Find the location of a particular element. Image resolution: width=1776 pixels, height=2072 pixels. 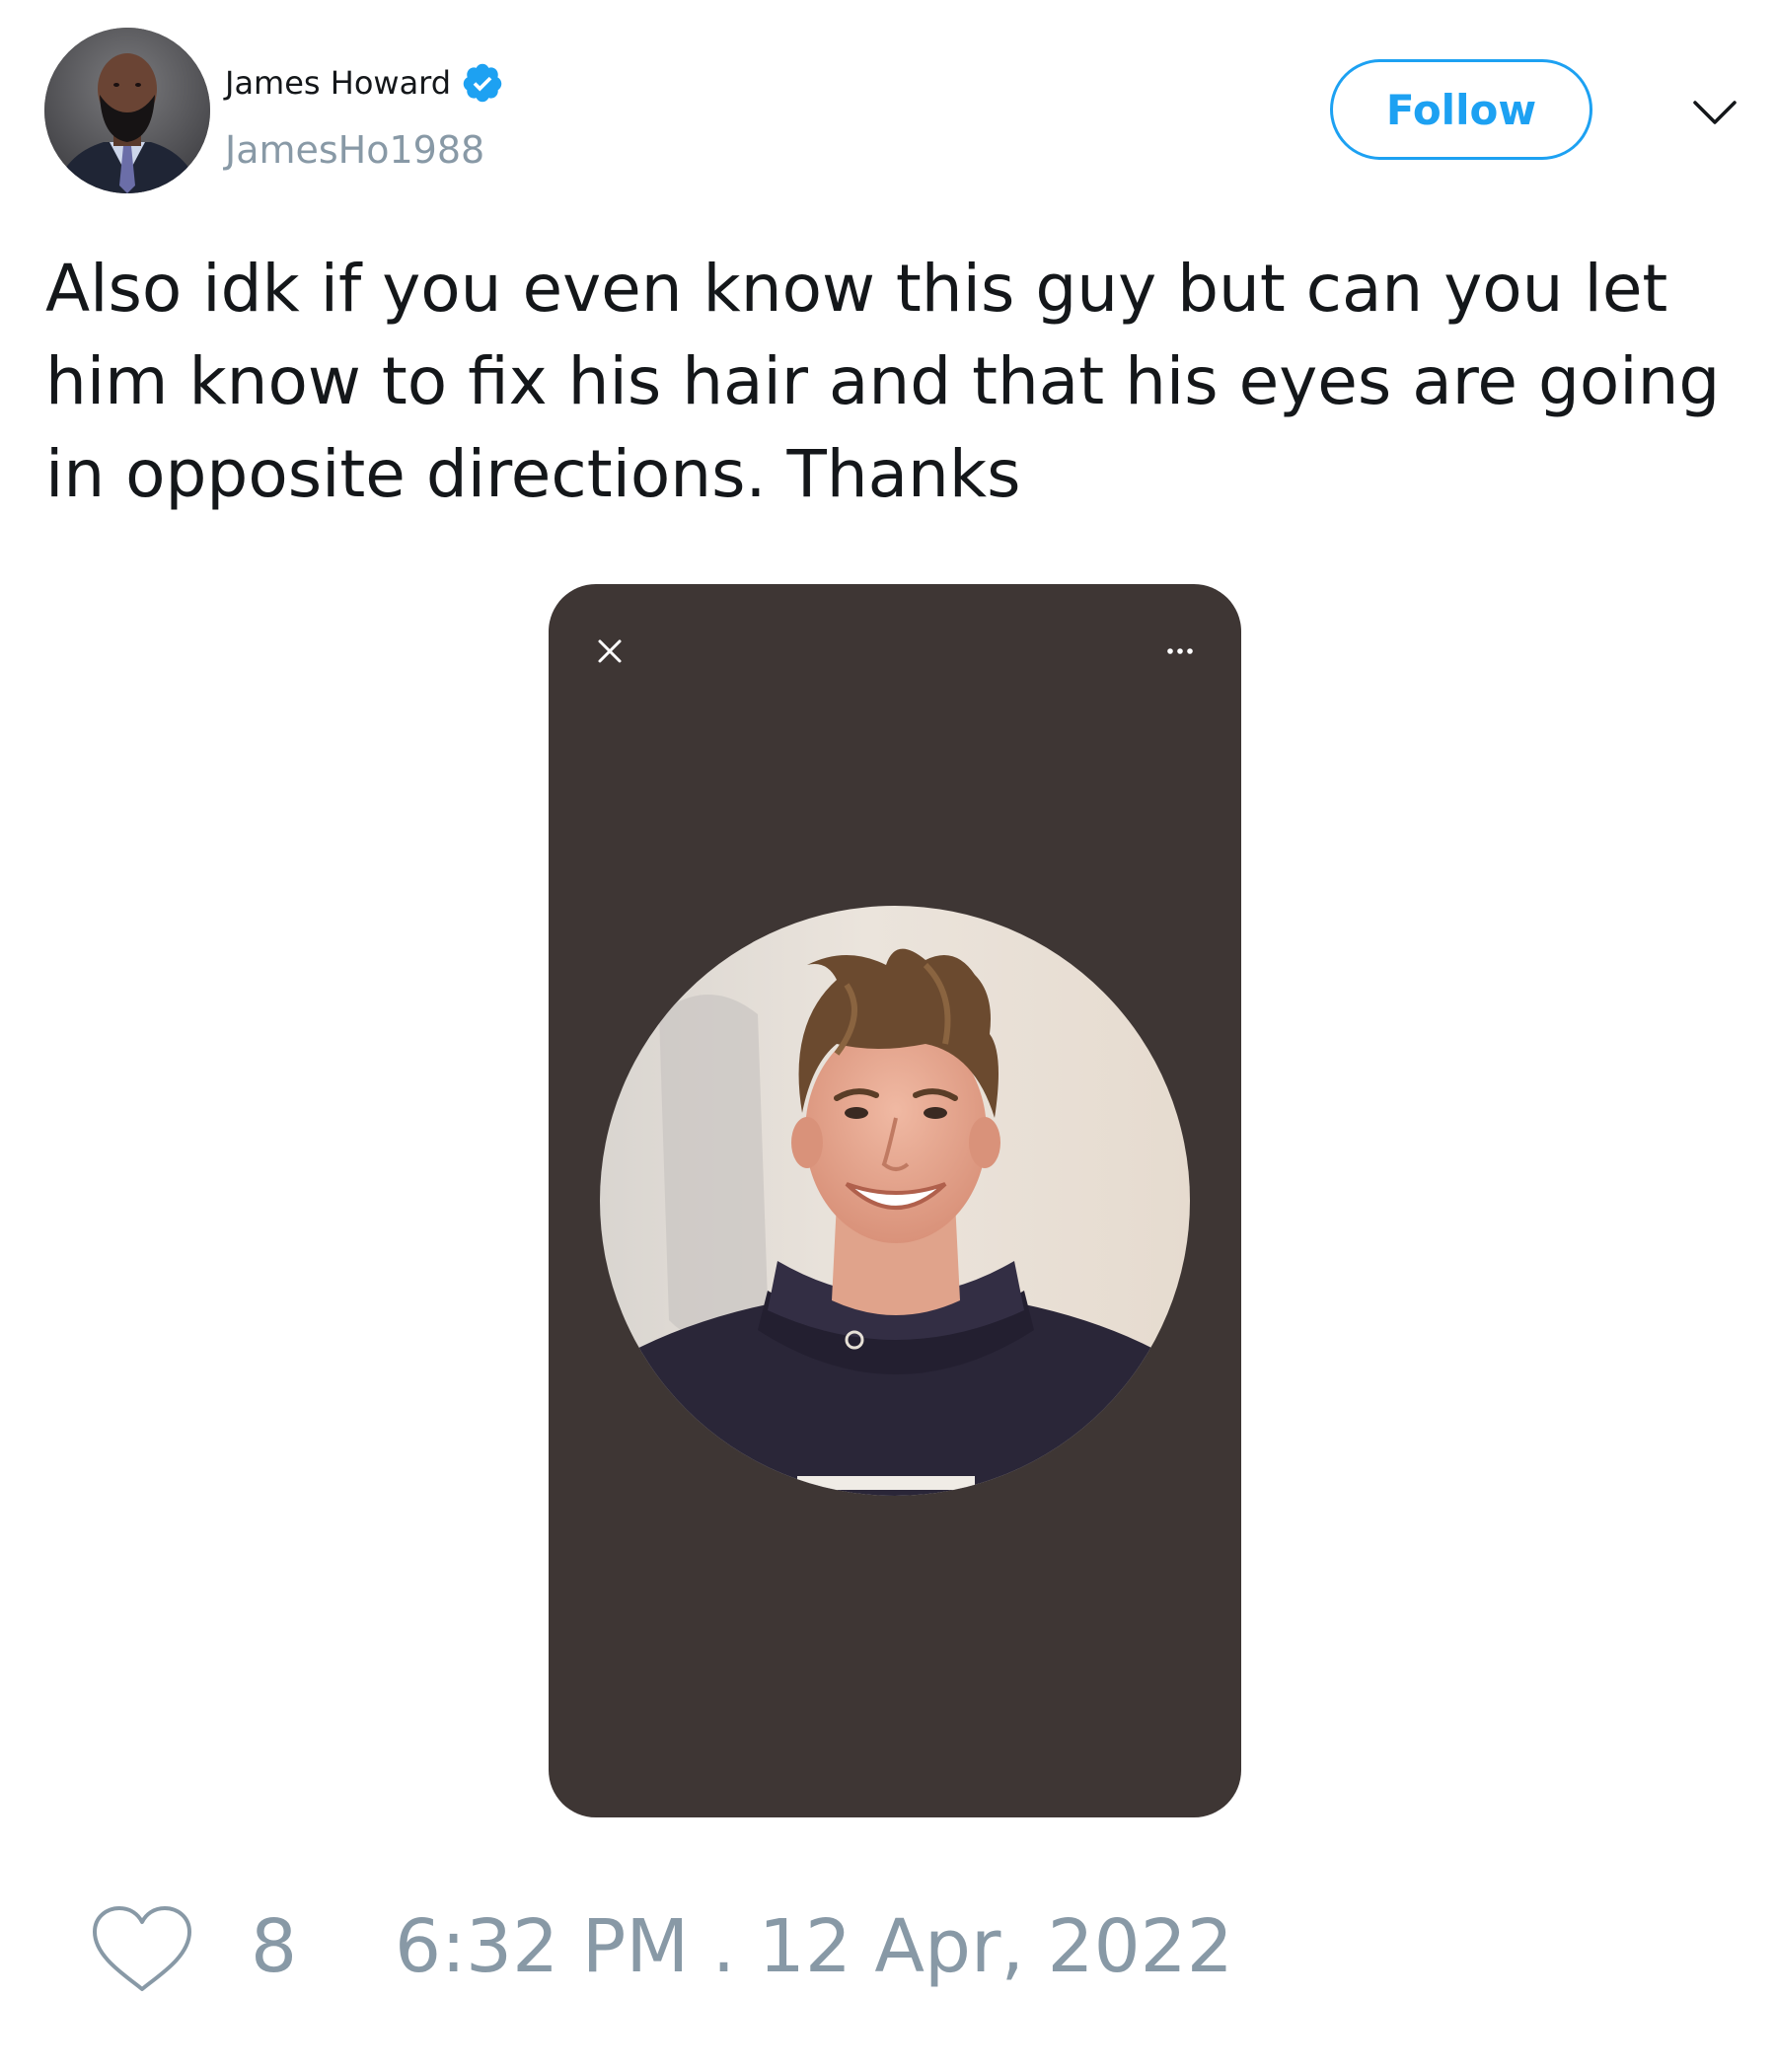

more-options-icon is located at coordinates (1180, 651).